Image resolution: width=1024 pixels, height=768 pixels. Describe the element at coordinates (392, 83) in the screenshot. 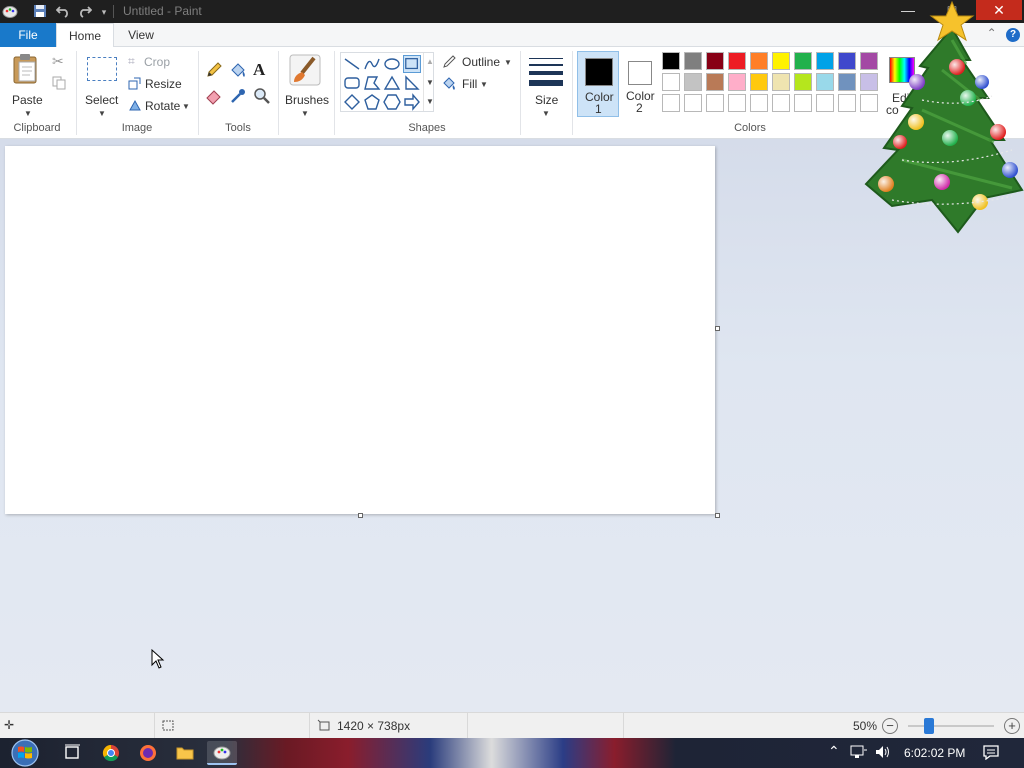

I see `triangle-shape-icon` at that location.